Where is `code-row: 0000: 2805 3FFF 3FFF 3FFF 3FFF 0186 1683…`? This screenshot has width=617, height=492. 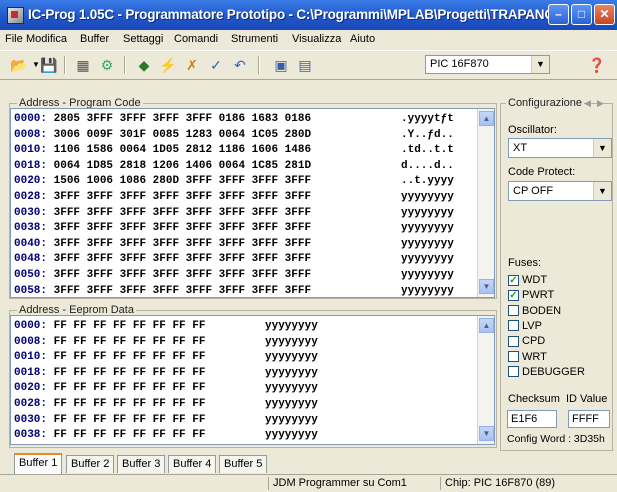 code-row: 0000: 2805 3FFF 3FFF 3FFF 3FFF 0186 1683… is located at coordinates (234, 119).